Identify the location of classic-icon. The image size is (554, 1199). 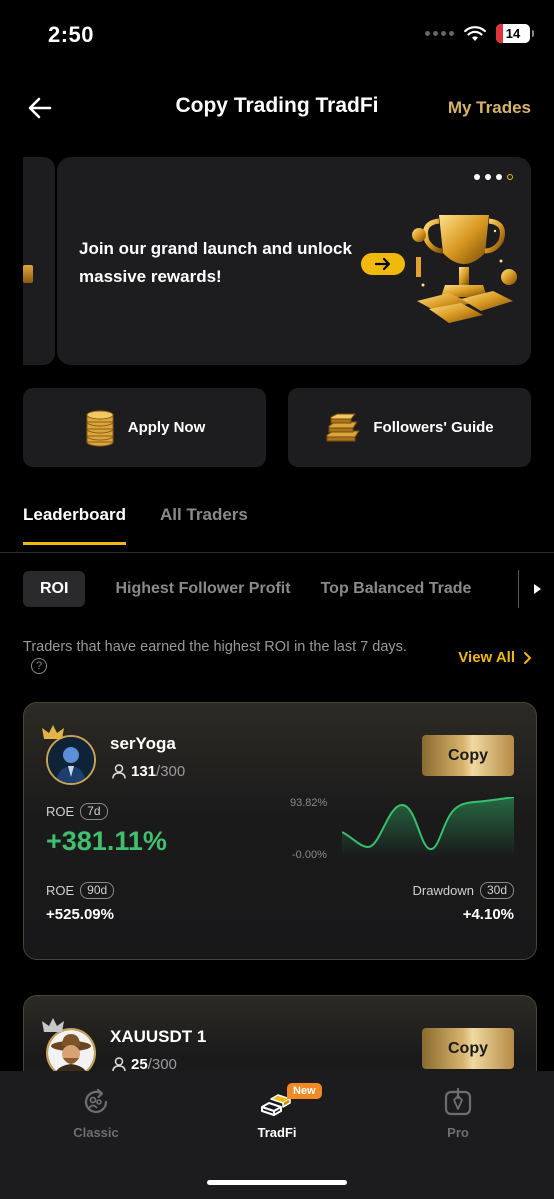
(96, 1101).